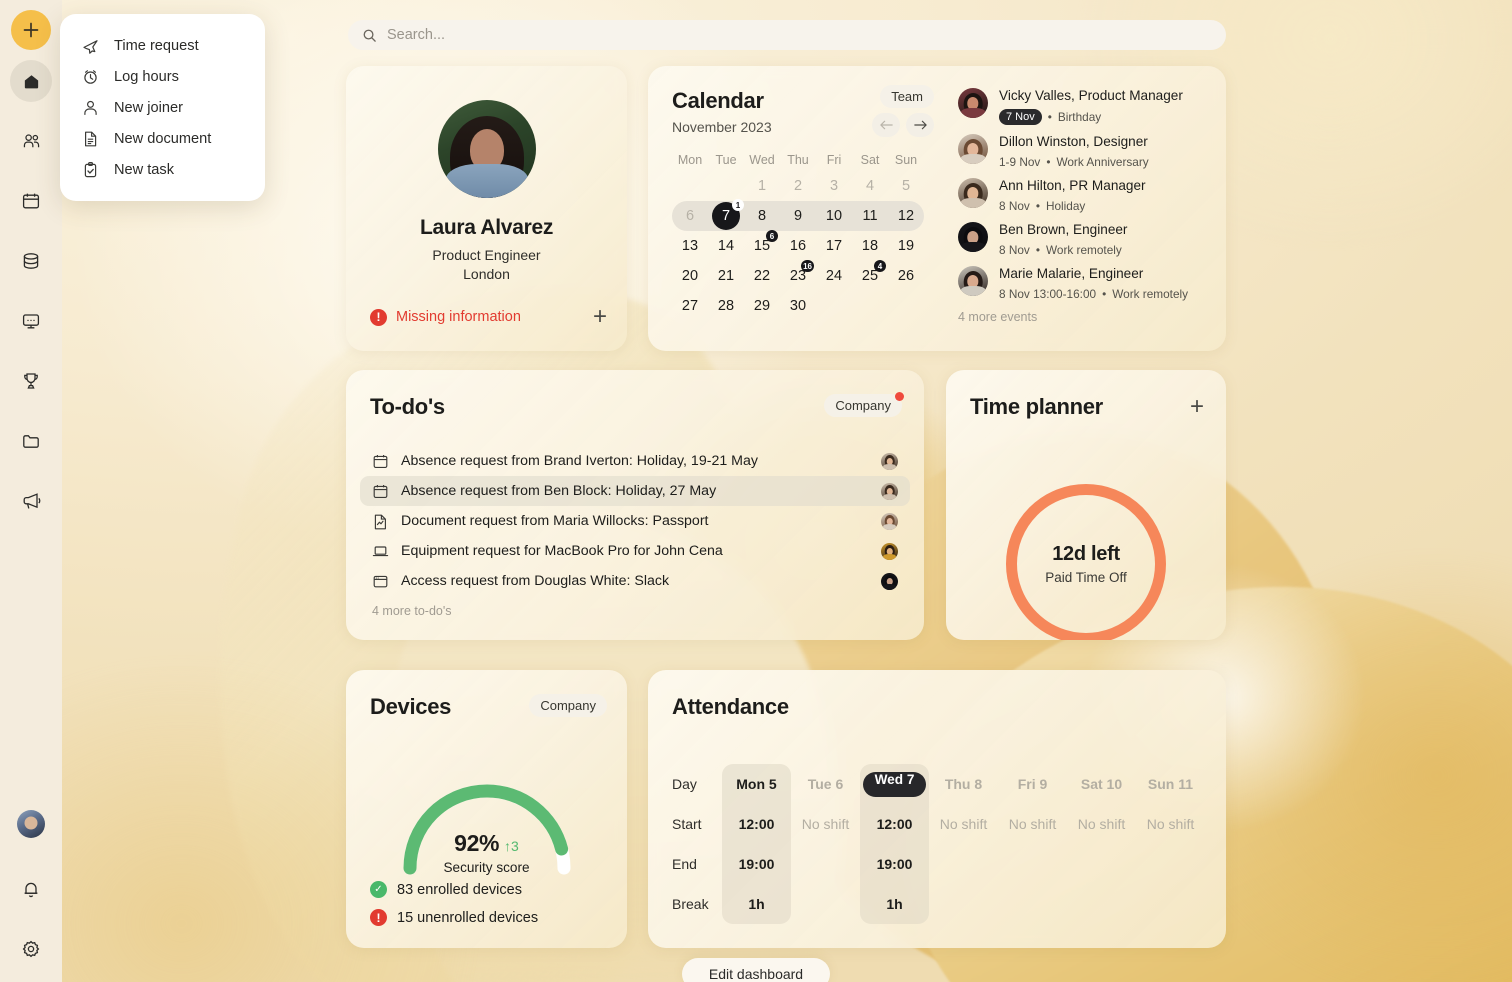 The image size is (1512, 982). What do you see at coordinates (906, 160) in the screenshot?
I see `calendar-weekday: Sun` at bounding box center [906, 160].